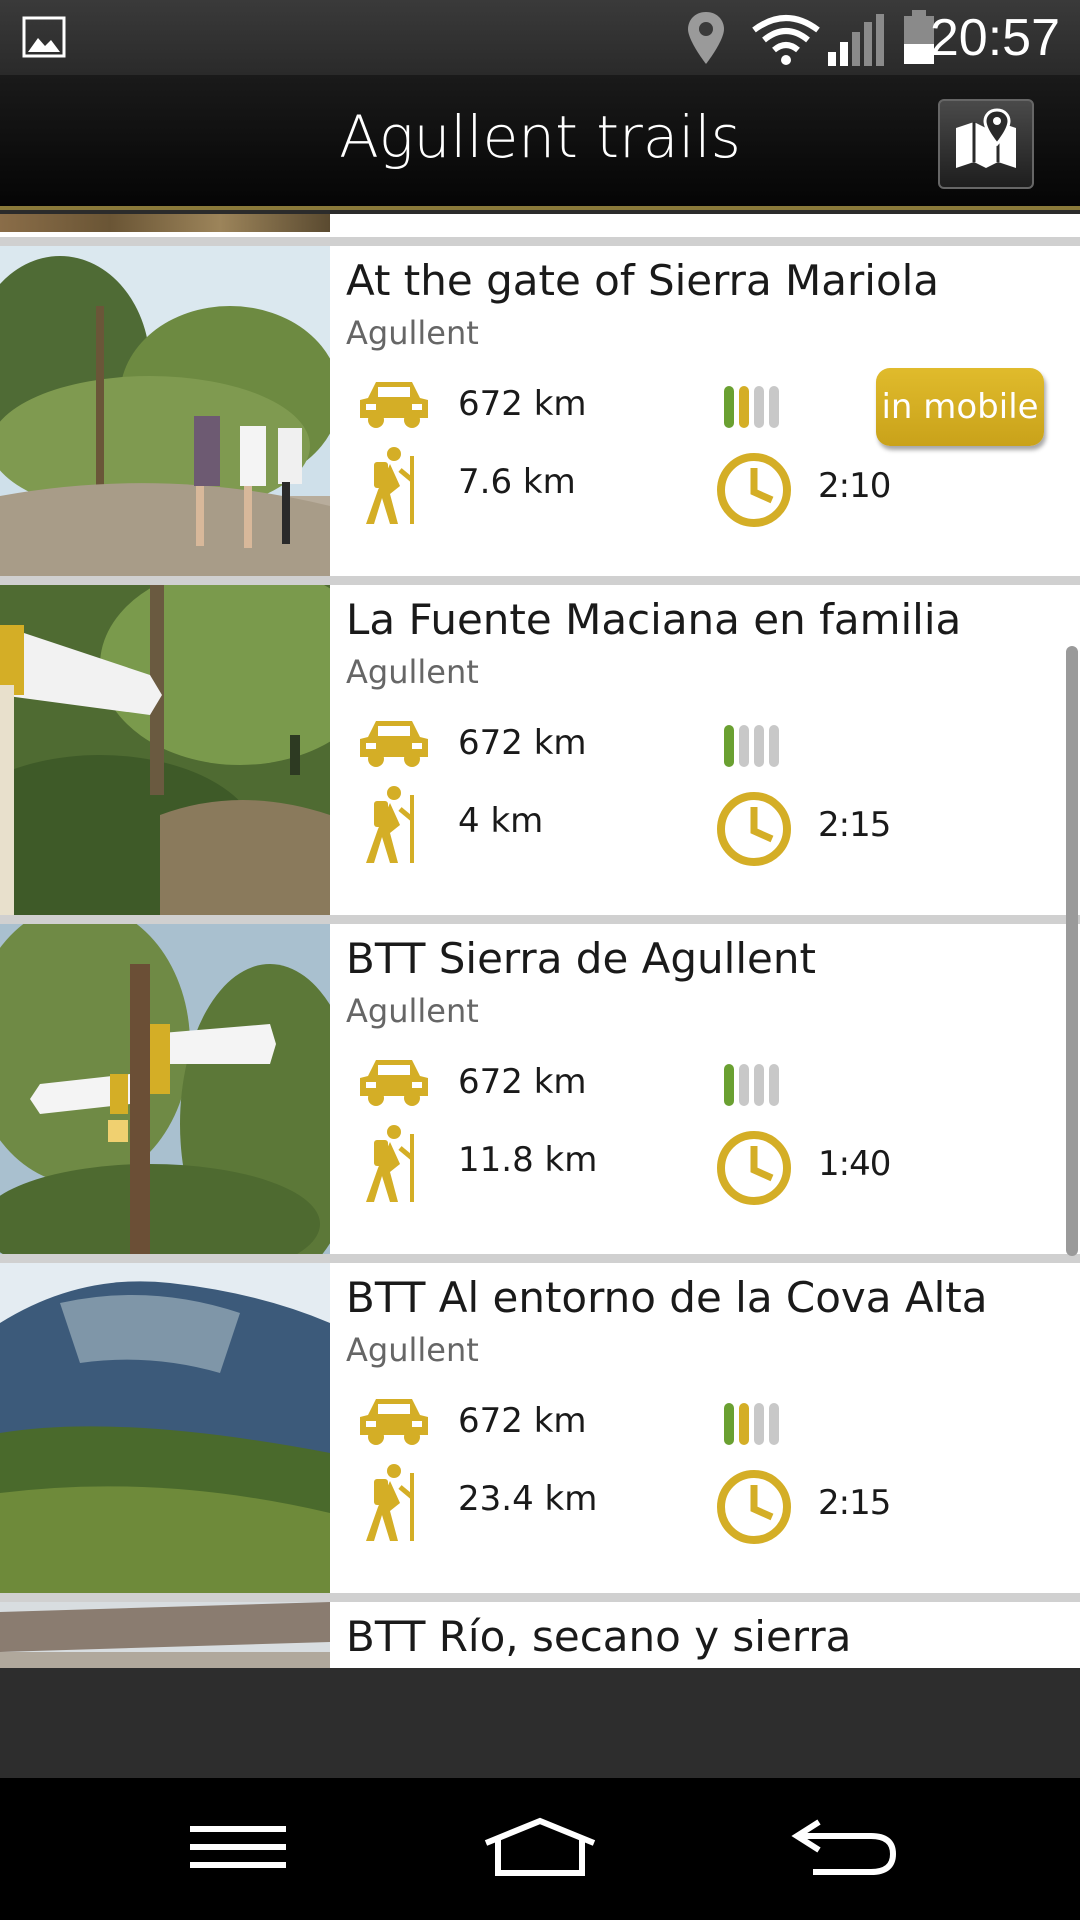  I want to click on footer-area, so click(540, 1723).